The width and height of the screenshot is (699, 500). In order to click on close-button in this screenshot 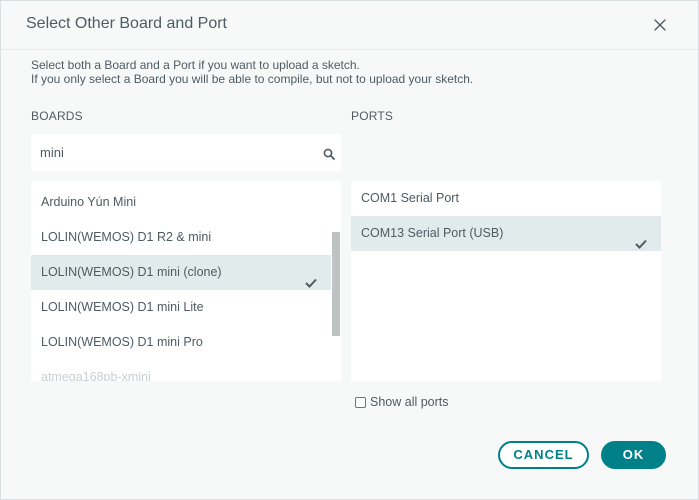, I will do `click(660, 25)`.